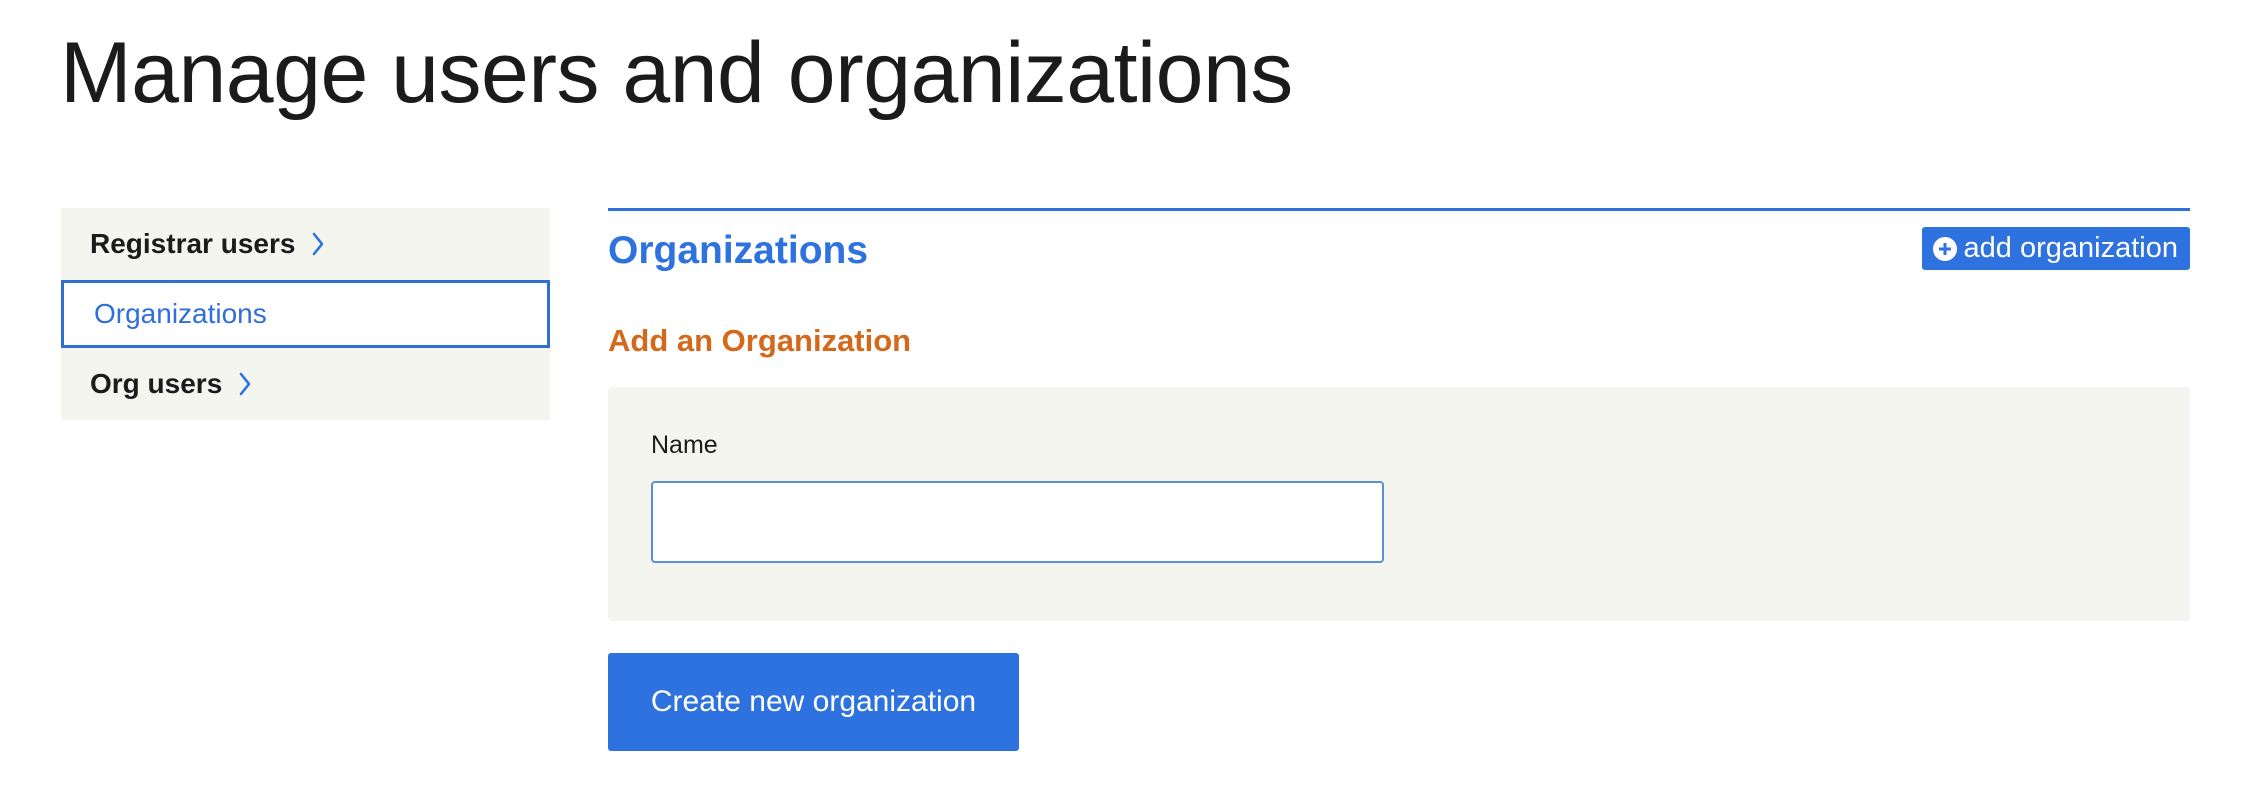 This screenshot has height=810, width=2250. Describe the element at coordinates (1017, 522) in the screenshot. I see `name-input` at that location.